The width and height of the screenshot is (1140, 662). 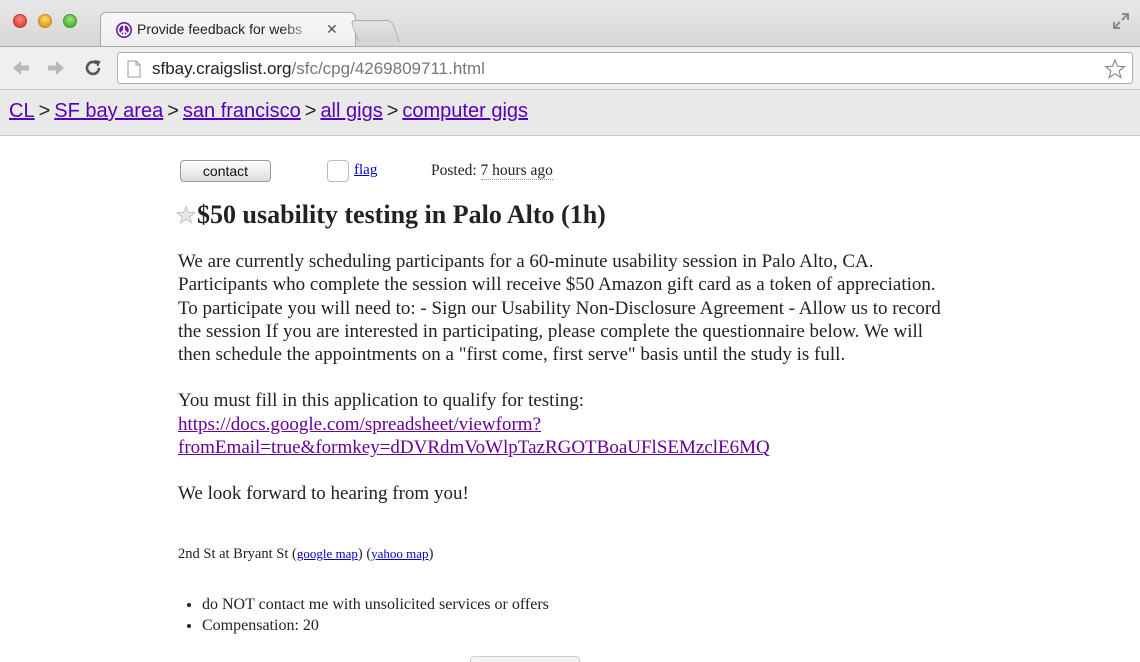 What do you see at coordinates (21, 68) in the screenshot?
I see `back-arrow-icon` at bounding box center [21, 68].